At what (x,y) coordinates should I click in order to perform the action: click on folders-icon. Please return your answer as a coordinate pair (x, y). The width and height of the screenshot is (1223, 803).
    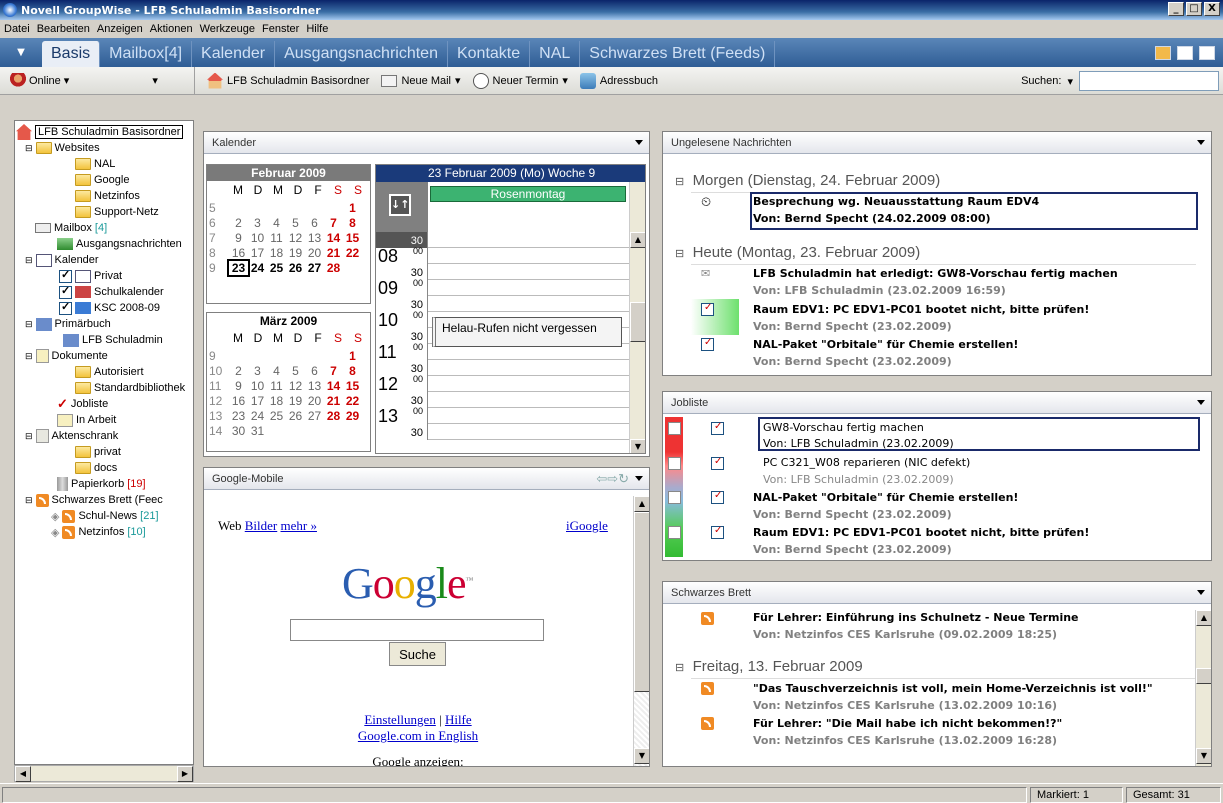
    Looking at the image, I should click on (1163, 53).